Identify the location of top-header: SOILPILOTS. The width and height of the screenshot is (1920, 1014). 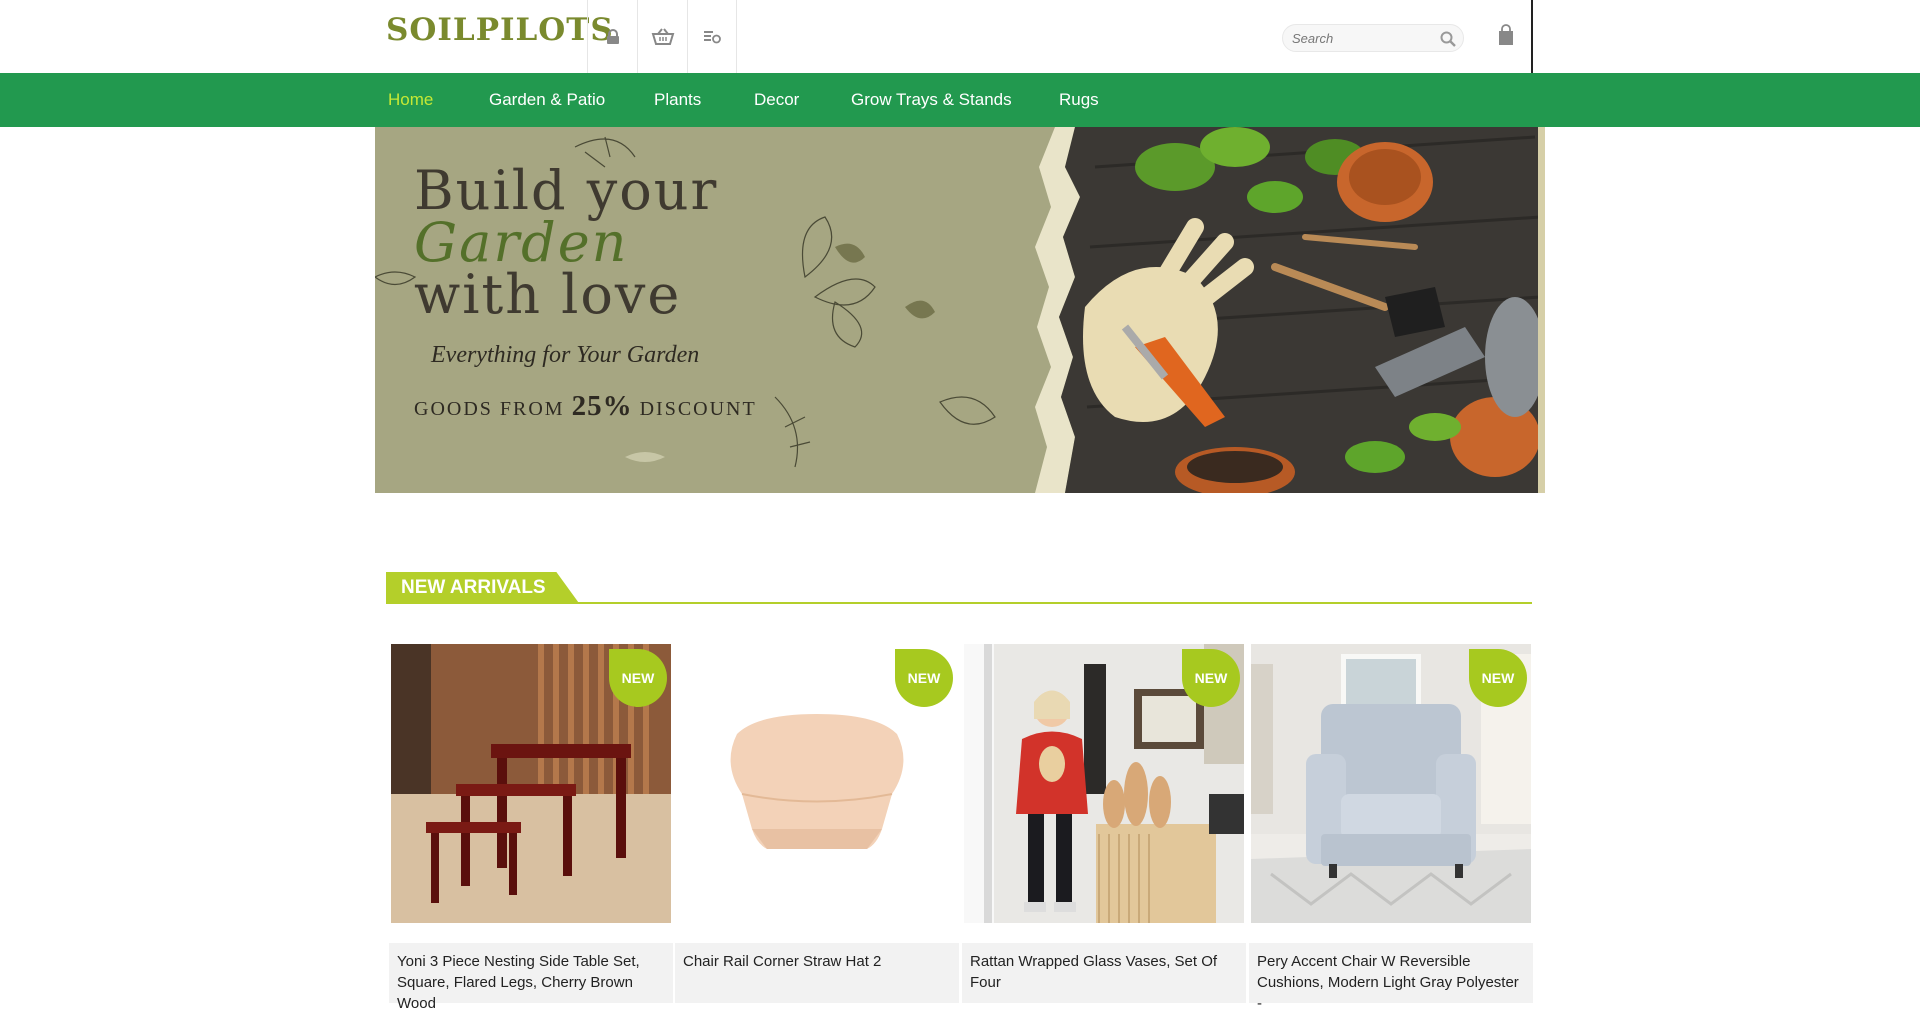
(960, 36).